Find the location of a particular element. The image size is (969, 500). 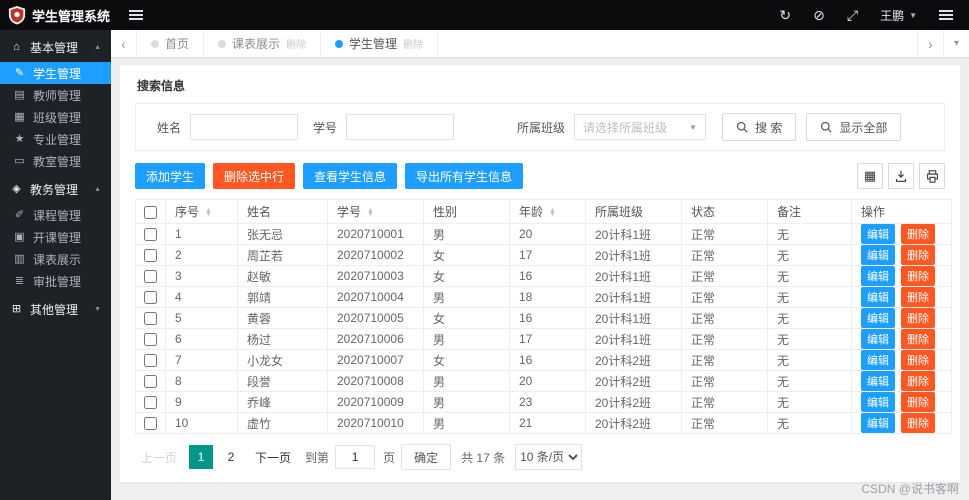

table-row: 4 郭靖 2020710004 男 18 20计科1班 正常无编辑 删除 is located at coordinates (543, 297).